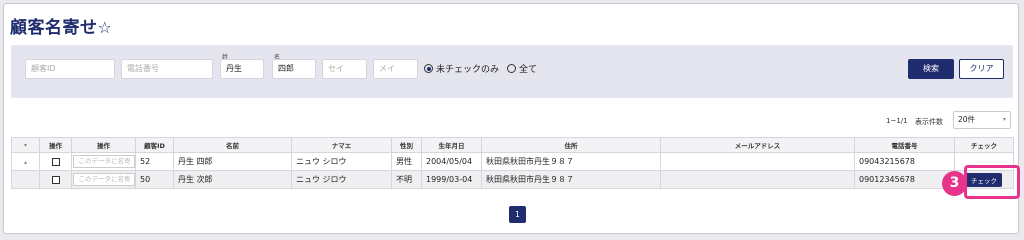 This screenshot has width=1024, height=240. I want to click on radio-unchecked-only: 未チェックのみ, so click(461, 68).